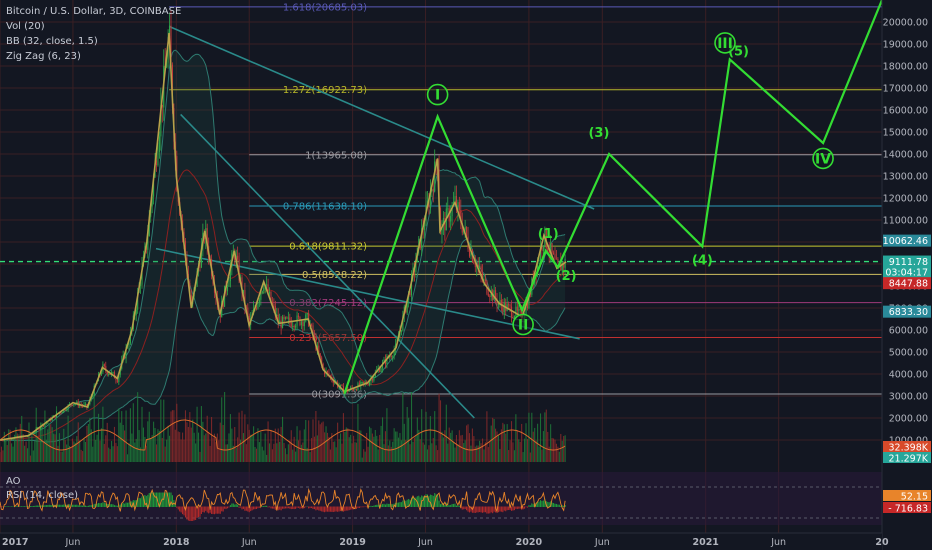 Image resolution: width=932 pixels, height=550 pixels. I want to click on price-tick-label: 18000.00, so click(905, 67).